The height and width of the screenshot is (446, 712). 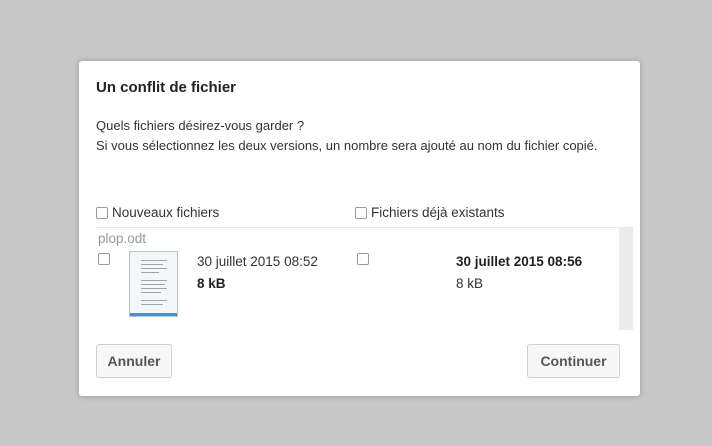 What do you see at coordinates (166, 87) in the screenshot?
I see `dialog-title: Un conflit de fichier` at bounding box center [166, 87].